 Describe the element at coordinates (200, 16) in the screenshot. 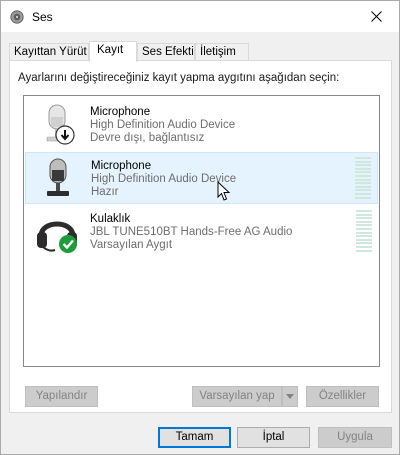

I see `title-bar: Ses` at that location.